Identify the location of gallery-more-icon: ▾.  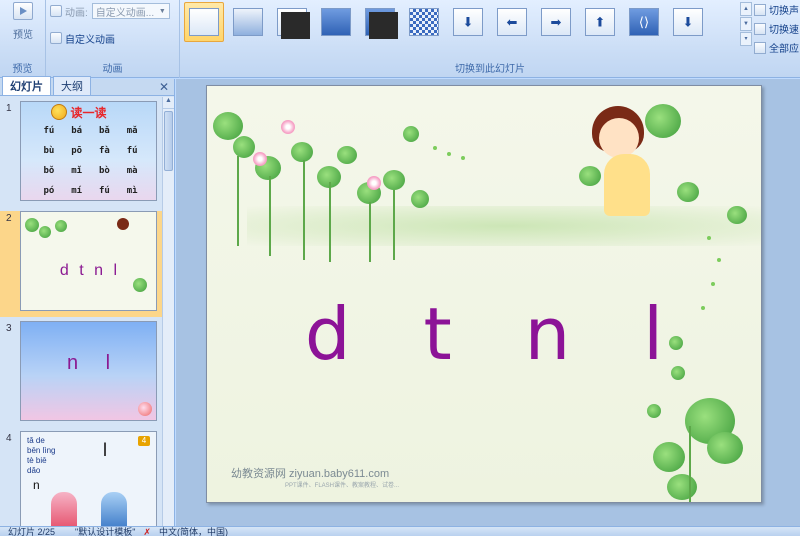
(746, 39).